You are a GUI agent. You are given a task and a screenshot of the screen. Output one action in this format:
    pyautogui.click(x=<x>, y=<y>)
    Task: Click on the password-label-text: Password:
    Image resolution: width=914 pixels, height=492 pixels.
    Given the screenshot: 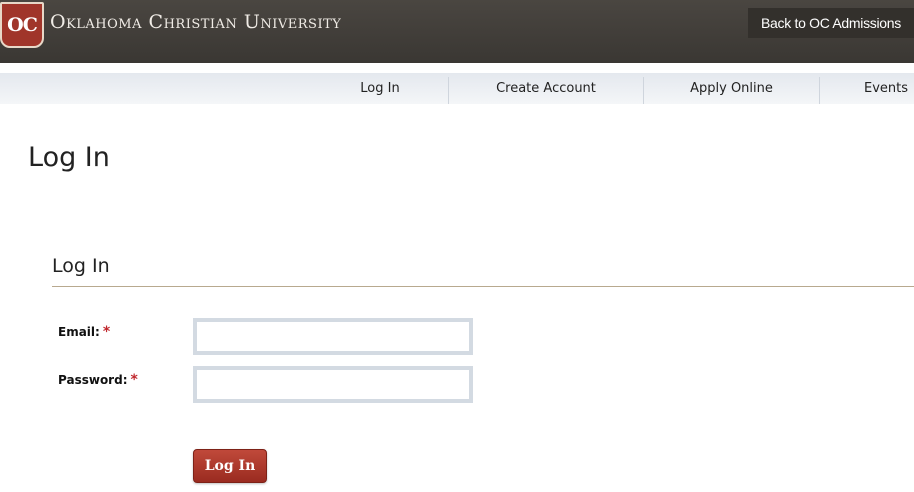 What is the action you would take?
    pyautogui.click(x=93, y=380)
    